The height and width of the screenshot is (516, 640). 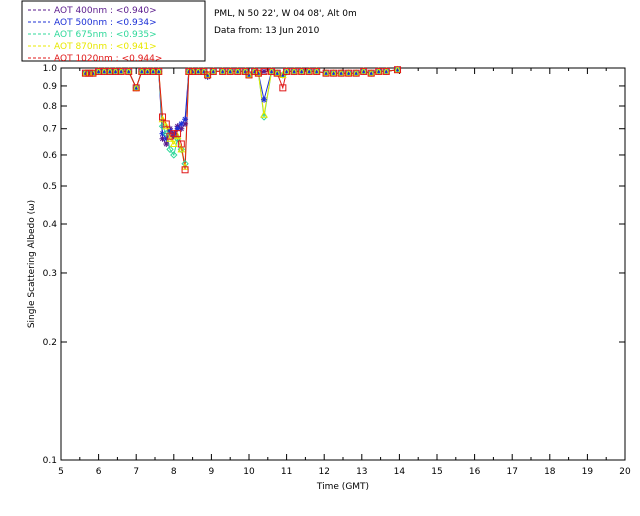 I want to click on x-tick-label: 5, so click(x=61, y=472).